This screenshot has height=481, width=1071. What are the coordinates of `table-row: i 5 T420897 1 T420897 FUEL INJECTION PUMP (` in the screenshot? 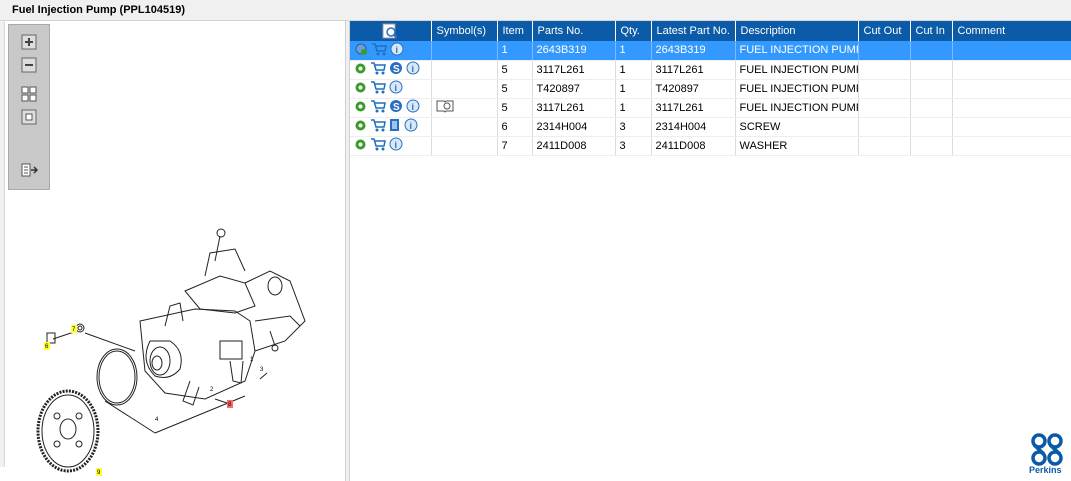 It's located at (710, 89).